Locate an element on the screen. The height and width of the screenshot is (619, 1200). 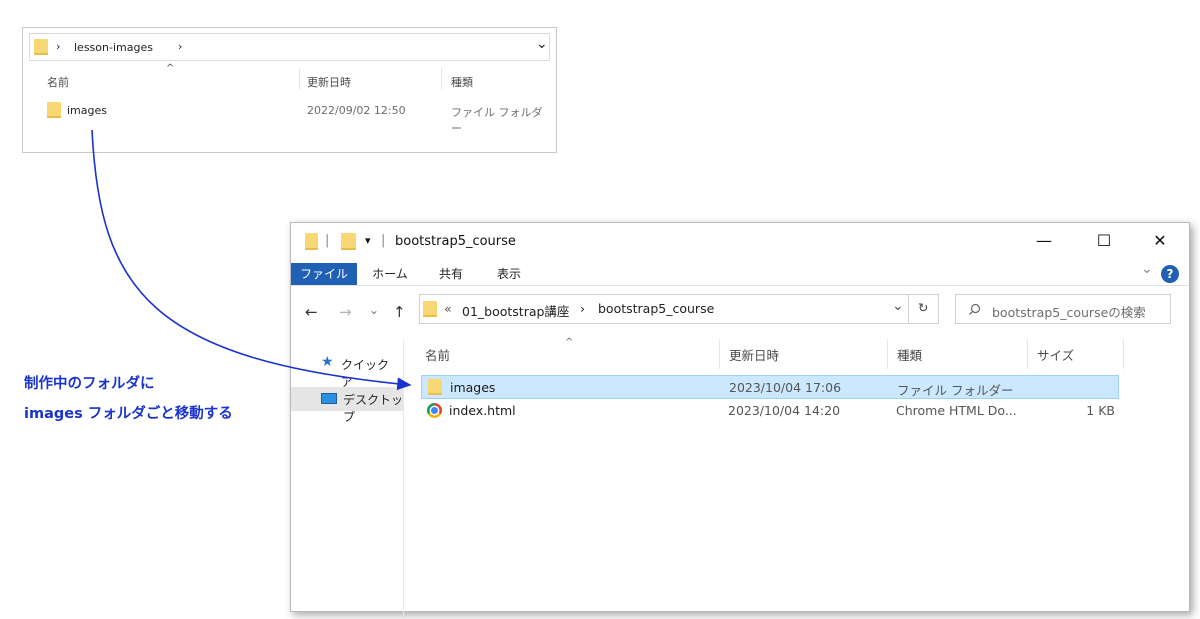
annotation-line-1: 制作中のフォルダに is located at coordinates (89, 384).